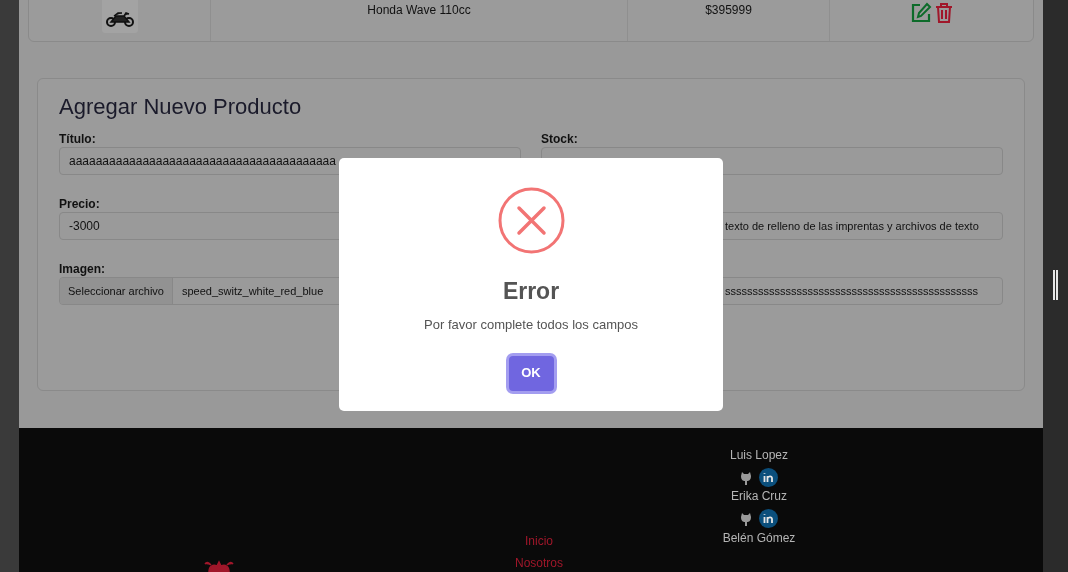 Image resolution: width=1068 pixels, height=572 pixels. Describe the element at coordinates (119, 19) in the screenshot. I see `motorcycle-icon` at that location.